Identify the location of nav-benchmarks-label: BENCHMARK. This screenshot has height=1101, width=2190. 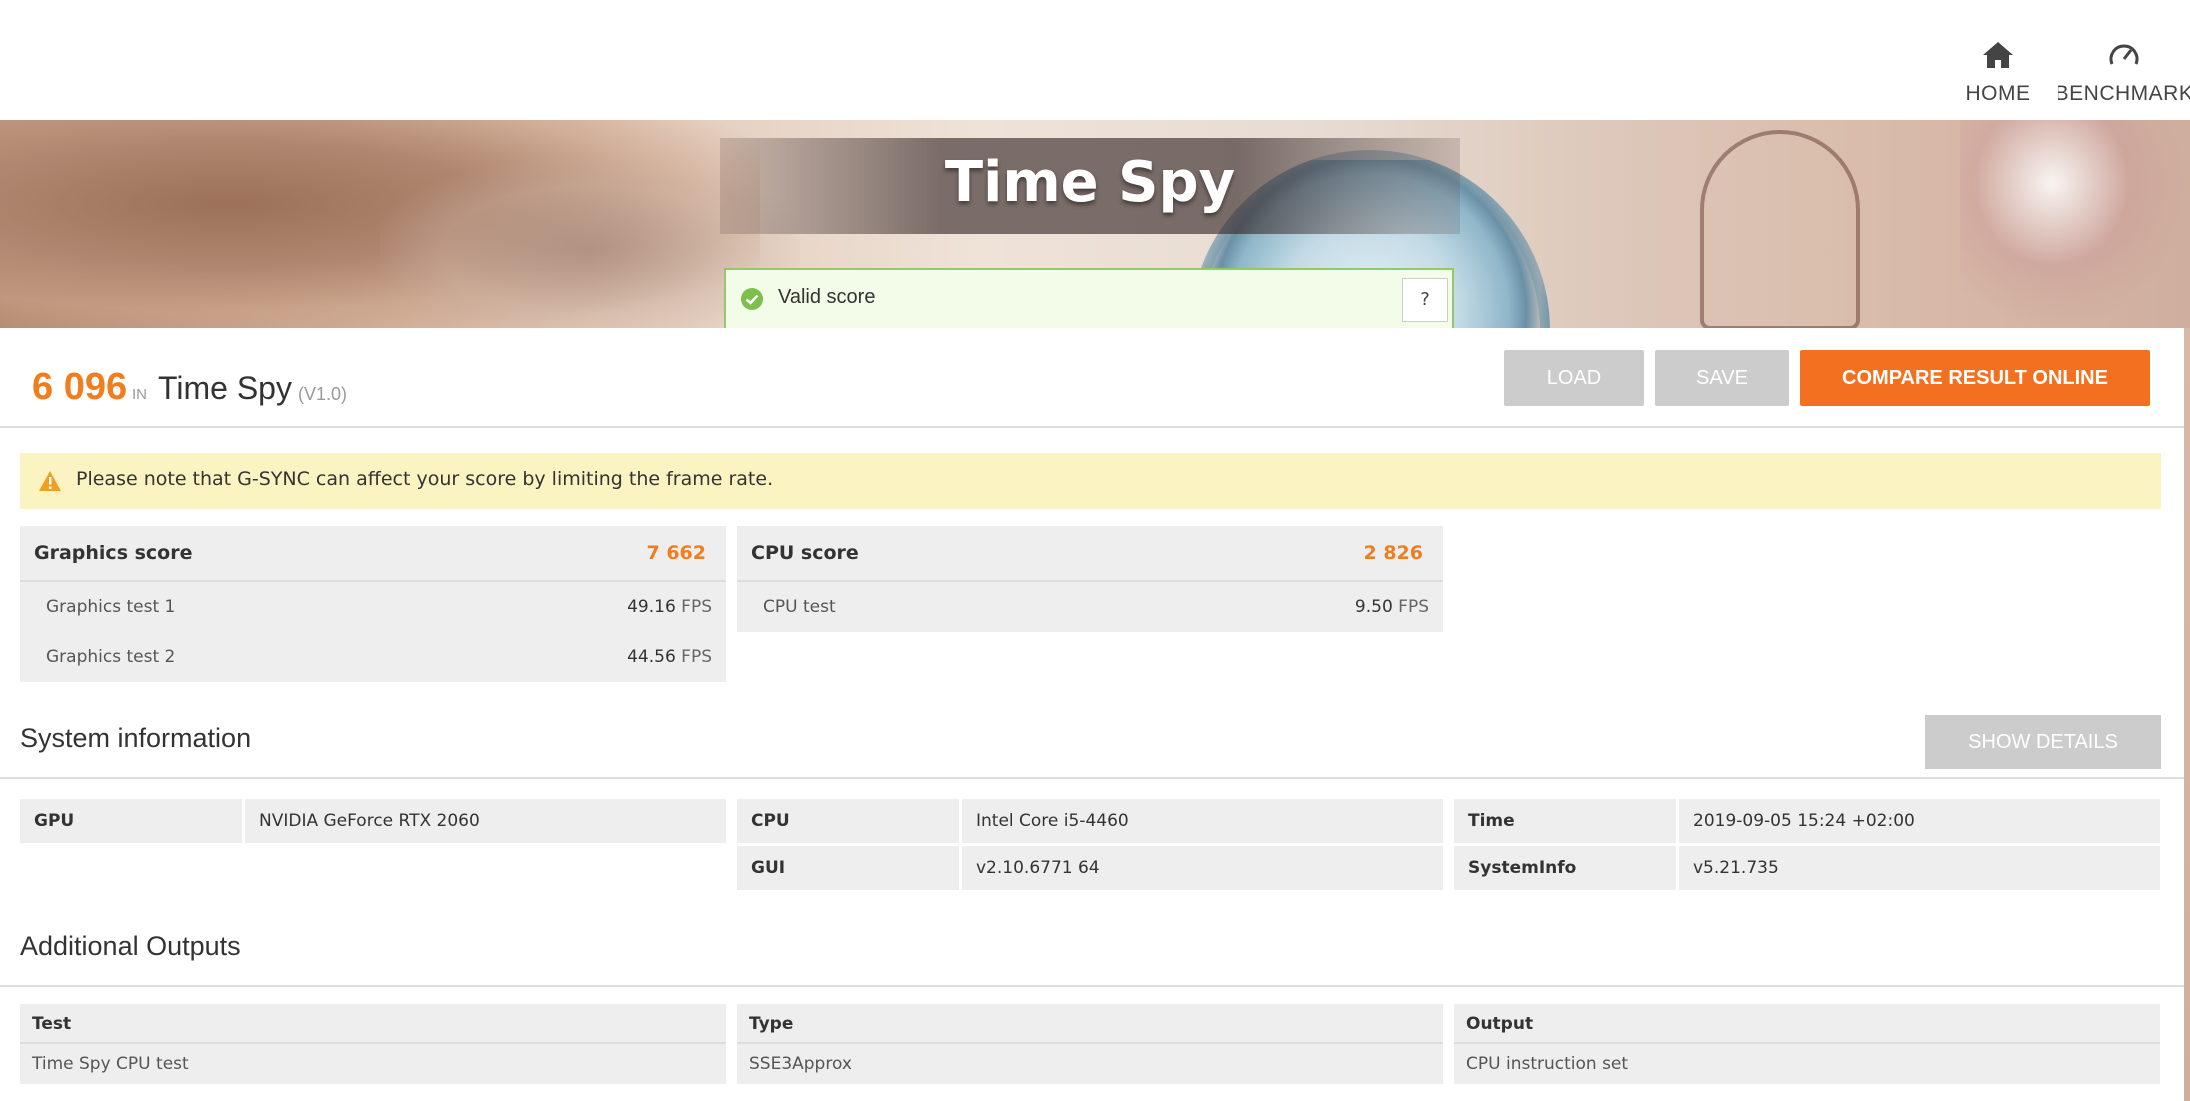
(2124, 93).